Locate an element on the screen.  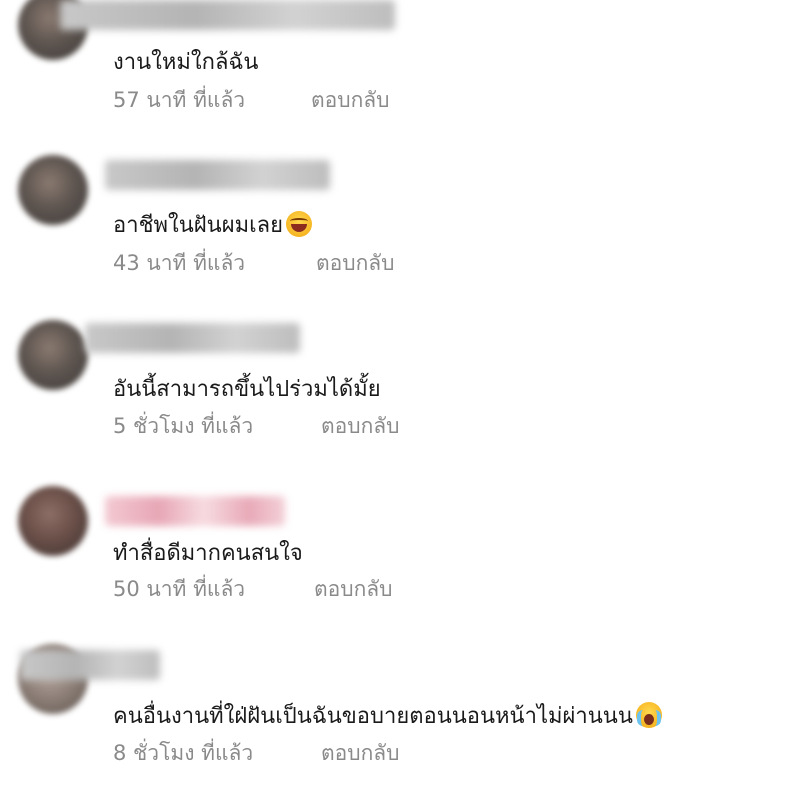
comment-time: 43 นาที ที่แล้ว is located at coordinates (179, 263).